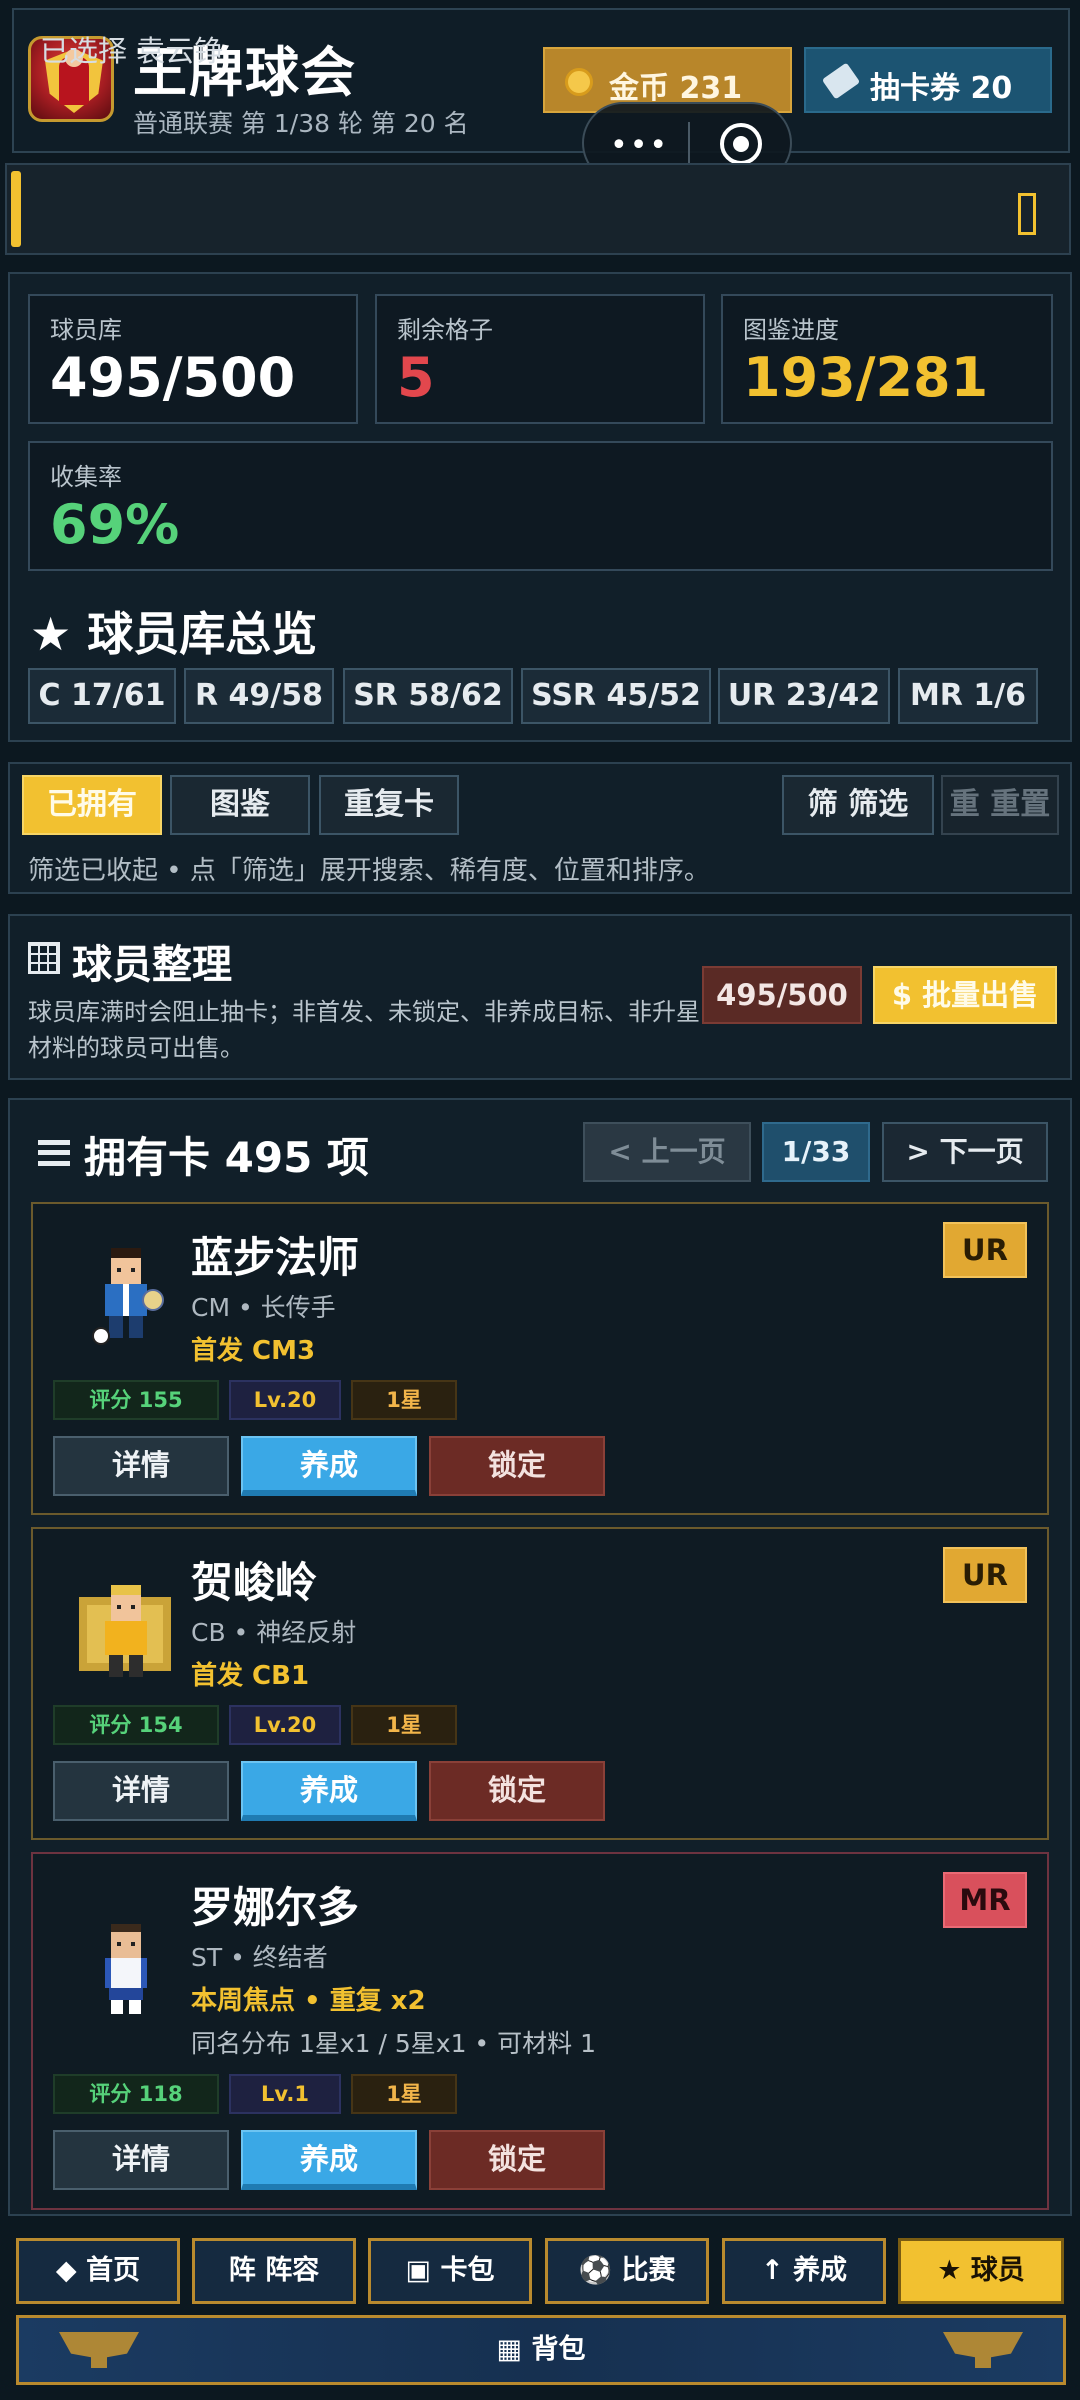 The width and height of the screenshot is (1080, 2400). Describe the element at coordinates (44, 958) in the screenshot. I see `grid-icon` at that location.